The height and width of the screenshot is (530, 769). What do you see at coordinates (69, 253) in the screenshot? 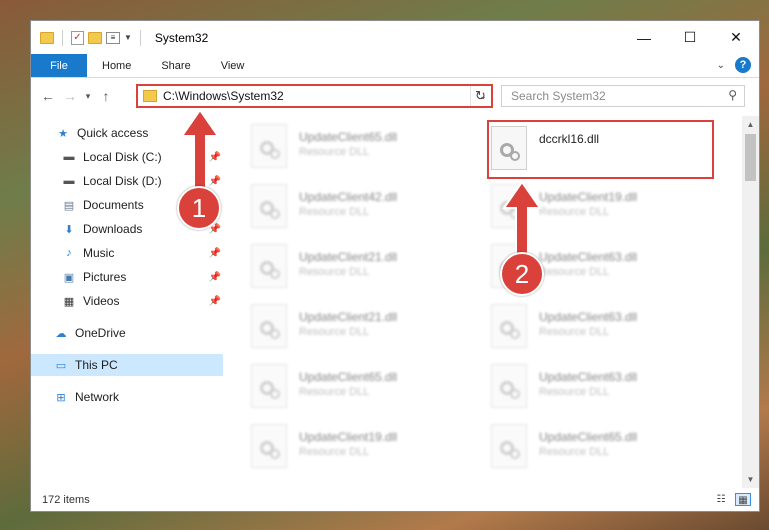
I see `music-icon: ♪` at bounding box center [69, 253].